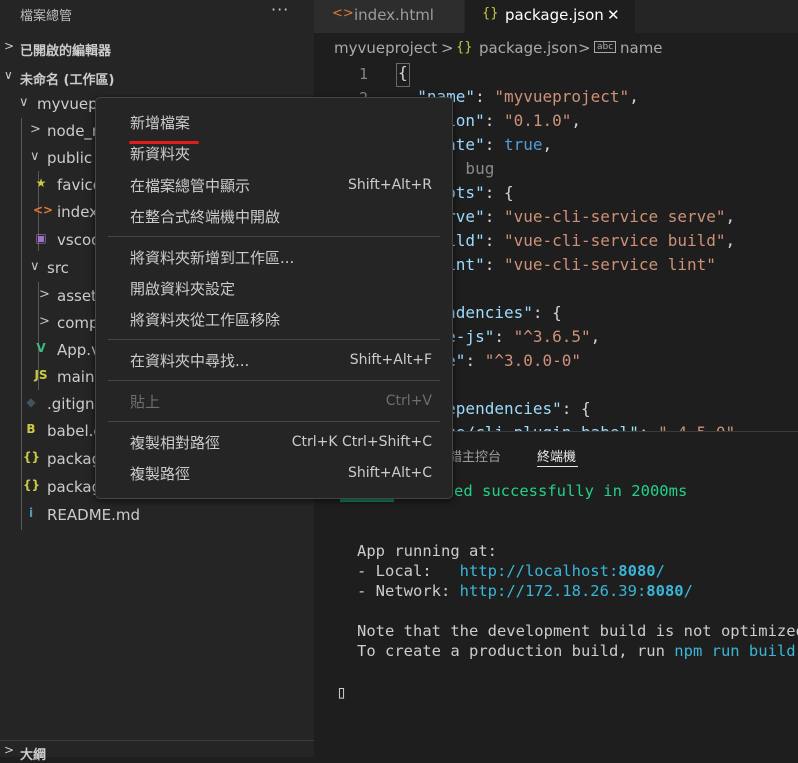  What do you see at coordinates (385, 48) in the screenshot?
I see `breadcrumb-folder: myvueproject` at bounding box center [385, 48].